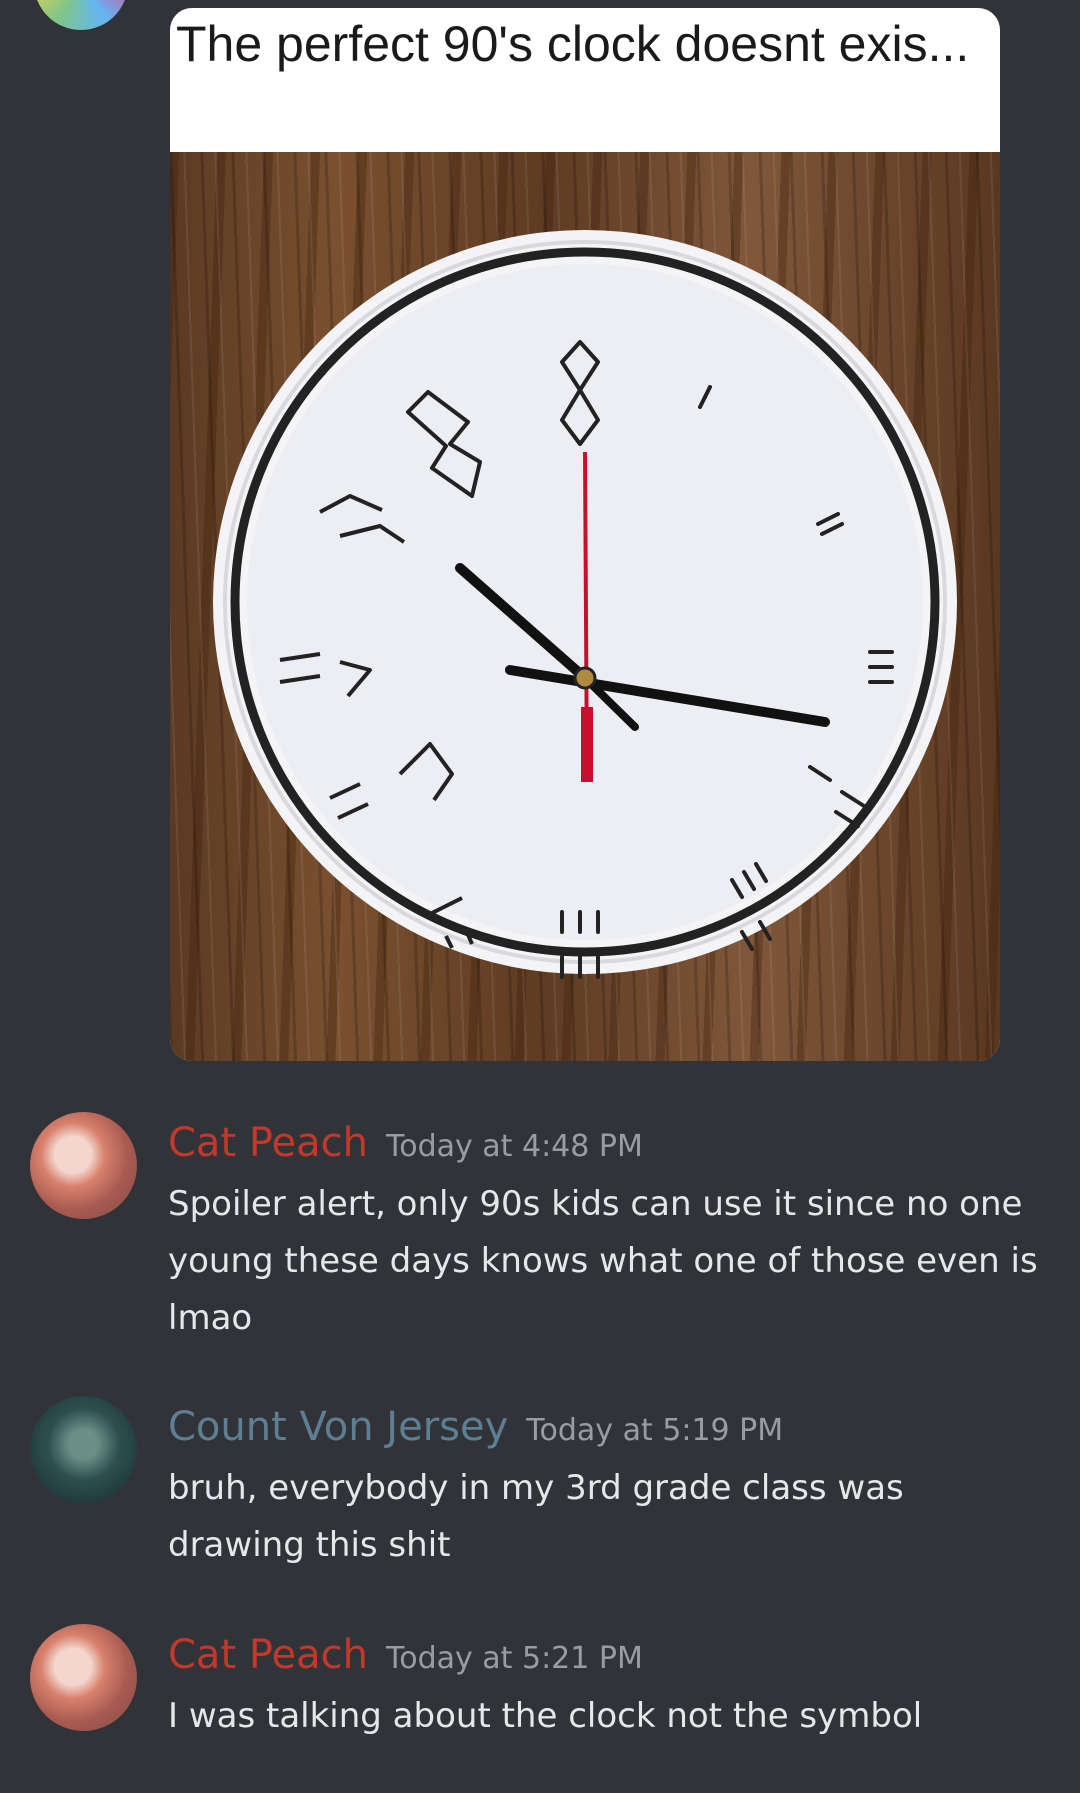 The height and width of the screenshot is (1793, 1080). I want to click on previous-message-avatar, so click(81, 15).